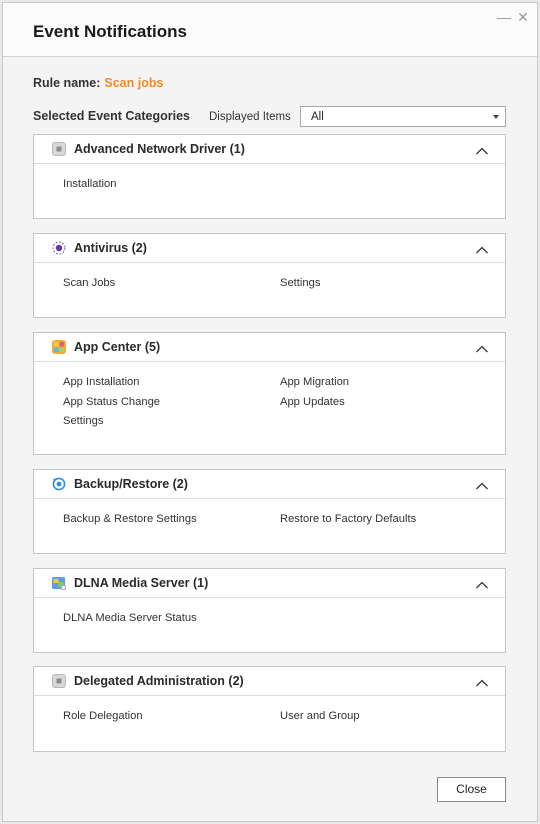 The height and width of the screenshot is (824, 540). Describe the element at coordinates (112, 116) in the screenshot. I see `selected-event-categories-label: Selected Event Categories` at that location.